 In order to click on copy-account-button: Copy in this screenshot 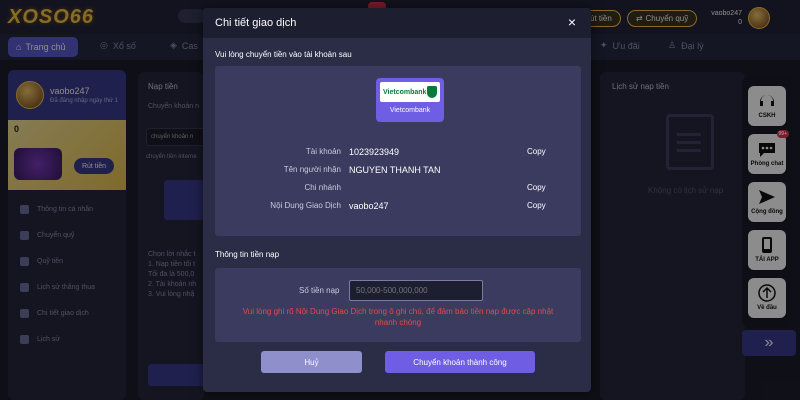, I will do `click(536, 151)`.